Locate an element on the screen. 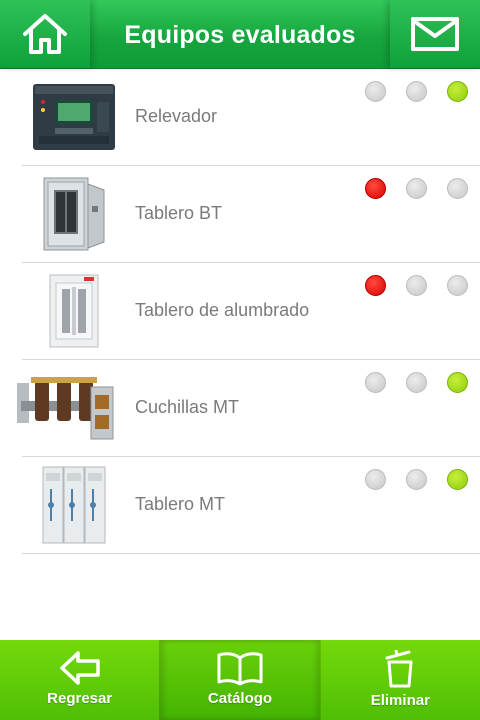  page-title: Equipos evaluados is located at coordinates (240, 35).